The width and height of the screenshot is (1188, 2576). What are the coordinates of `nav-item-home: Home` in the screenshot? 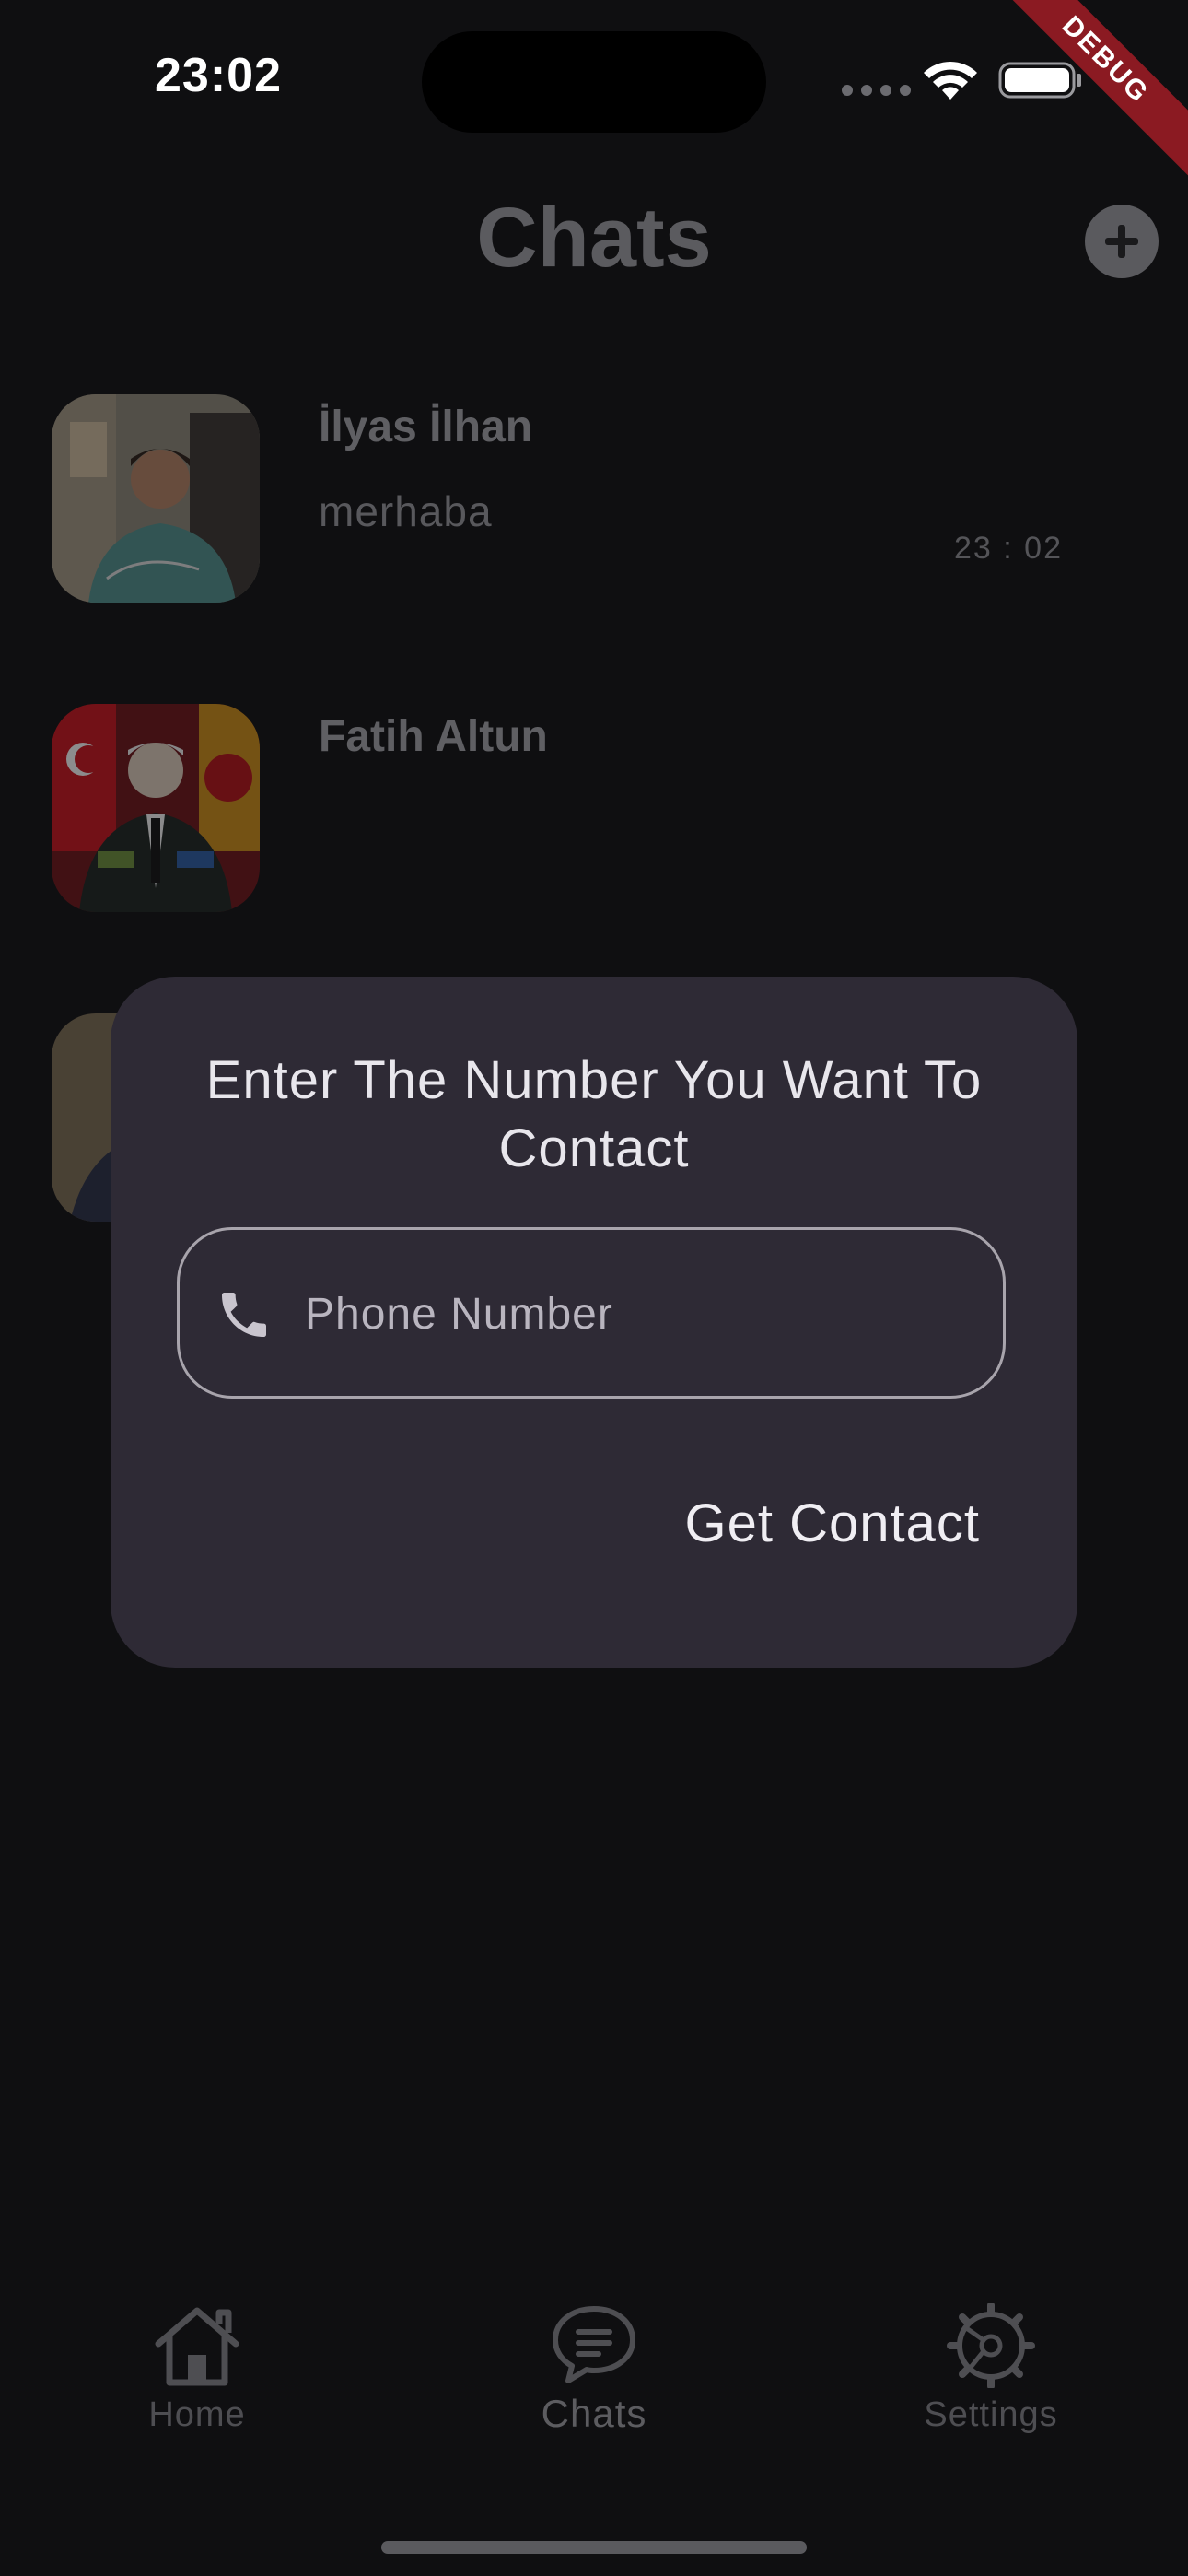 It's located at (197, 2369).